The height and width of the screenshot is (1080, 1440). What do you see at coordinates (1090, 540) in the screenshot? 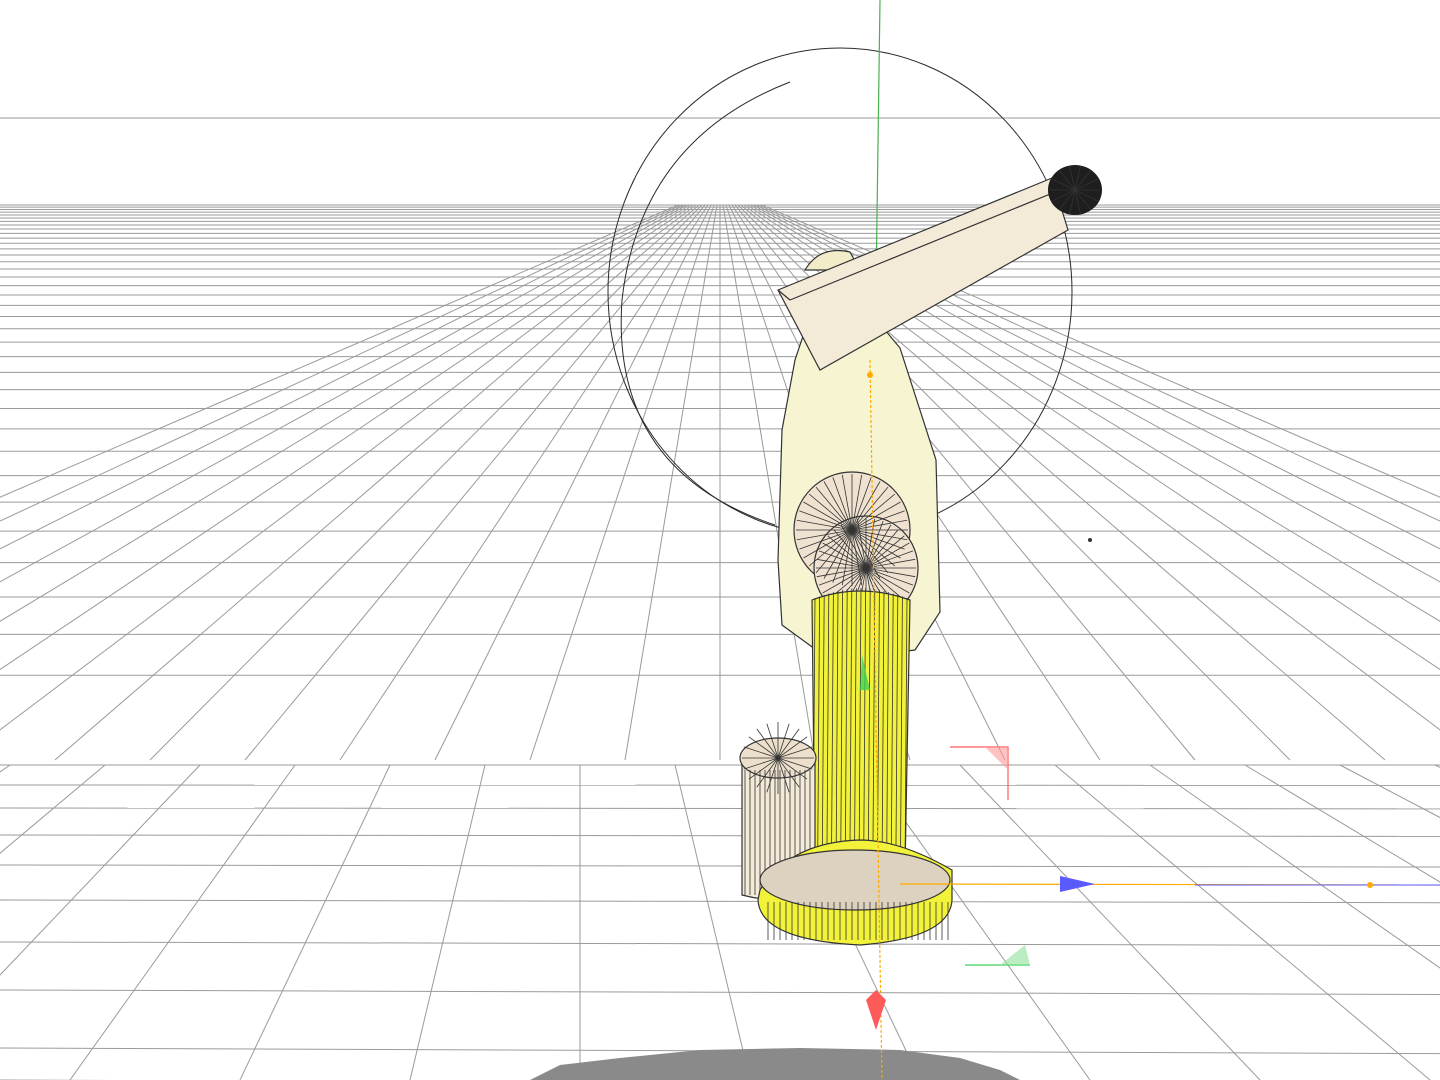
I see `stray-vertex` at bounding box center [1090, 540].